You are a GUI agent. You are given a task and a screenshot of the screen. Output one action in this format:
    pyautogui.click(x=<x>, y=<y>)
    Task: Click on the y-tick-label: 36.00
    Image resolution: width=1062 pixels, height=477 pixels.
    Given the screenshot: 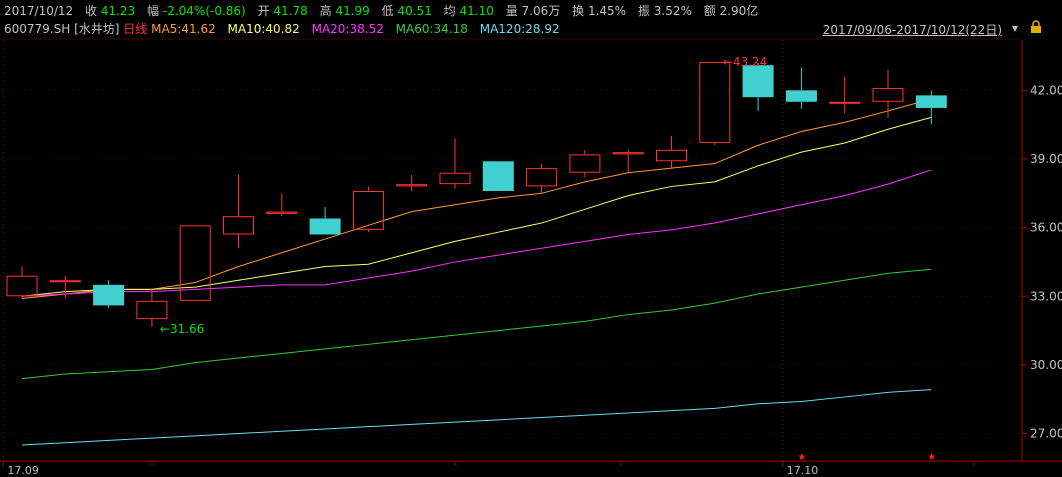 What is the action you would take?
    pyautogui.click(x=1046, y=228)
    